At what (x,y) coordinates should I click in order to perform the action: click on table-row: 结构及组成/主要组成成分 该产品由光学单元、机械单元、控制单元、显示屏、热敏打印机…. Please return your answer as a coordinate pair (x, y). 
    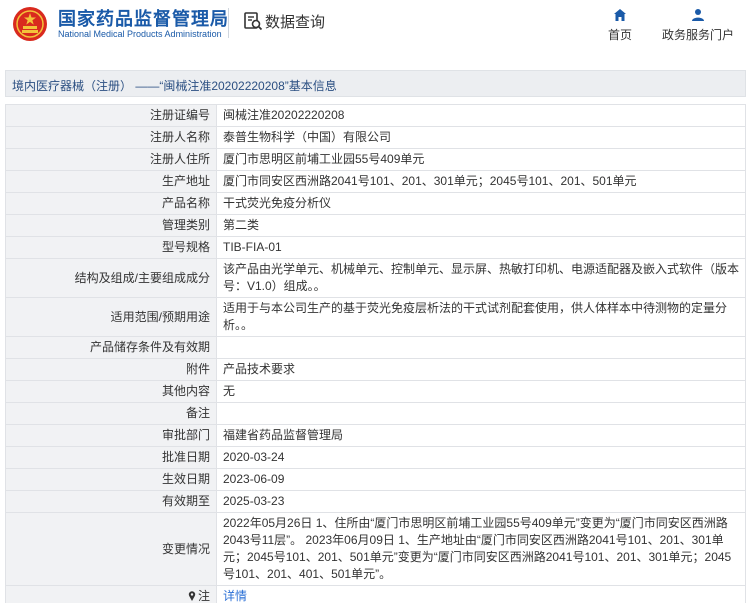
    Looking at the image, I should click on (375, 278).